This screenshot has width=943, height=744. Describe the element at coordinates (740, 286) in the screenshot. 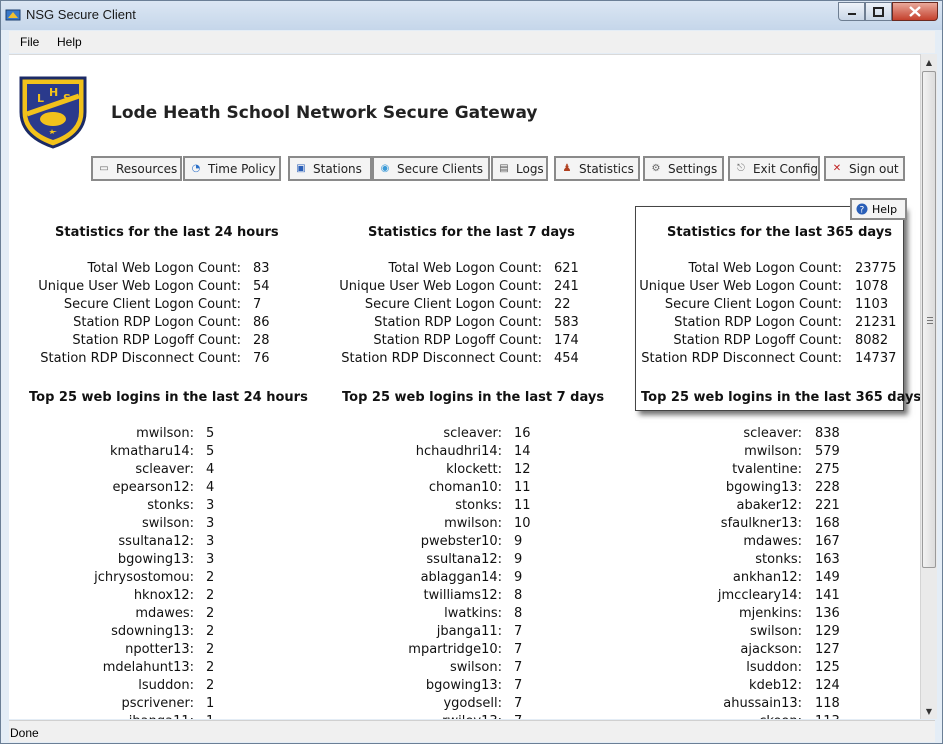

I see `stat-label: Unique User Web Logon Count:` at that location.